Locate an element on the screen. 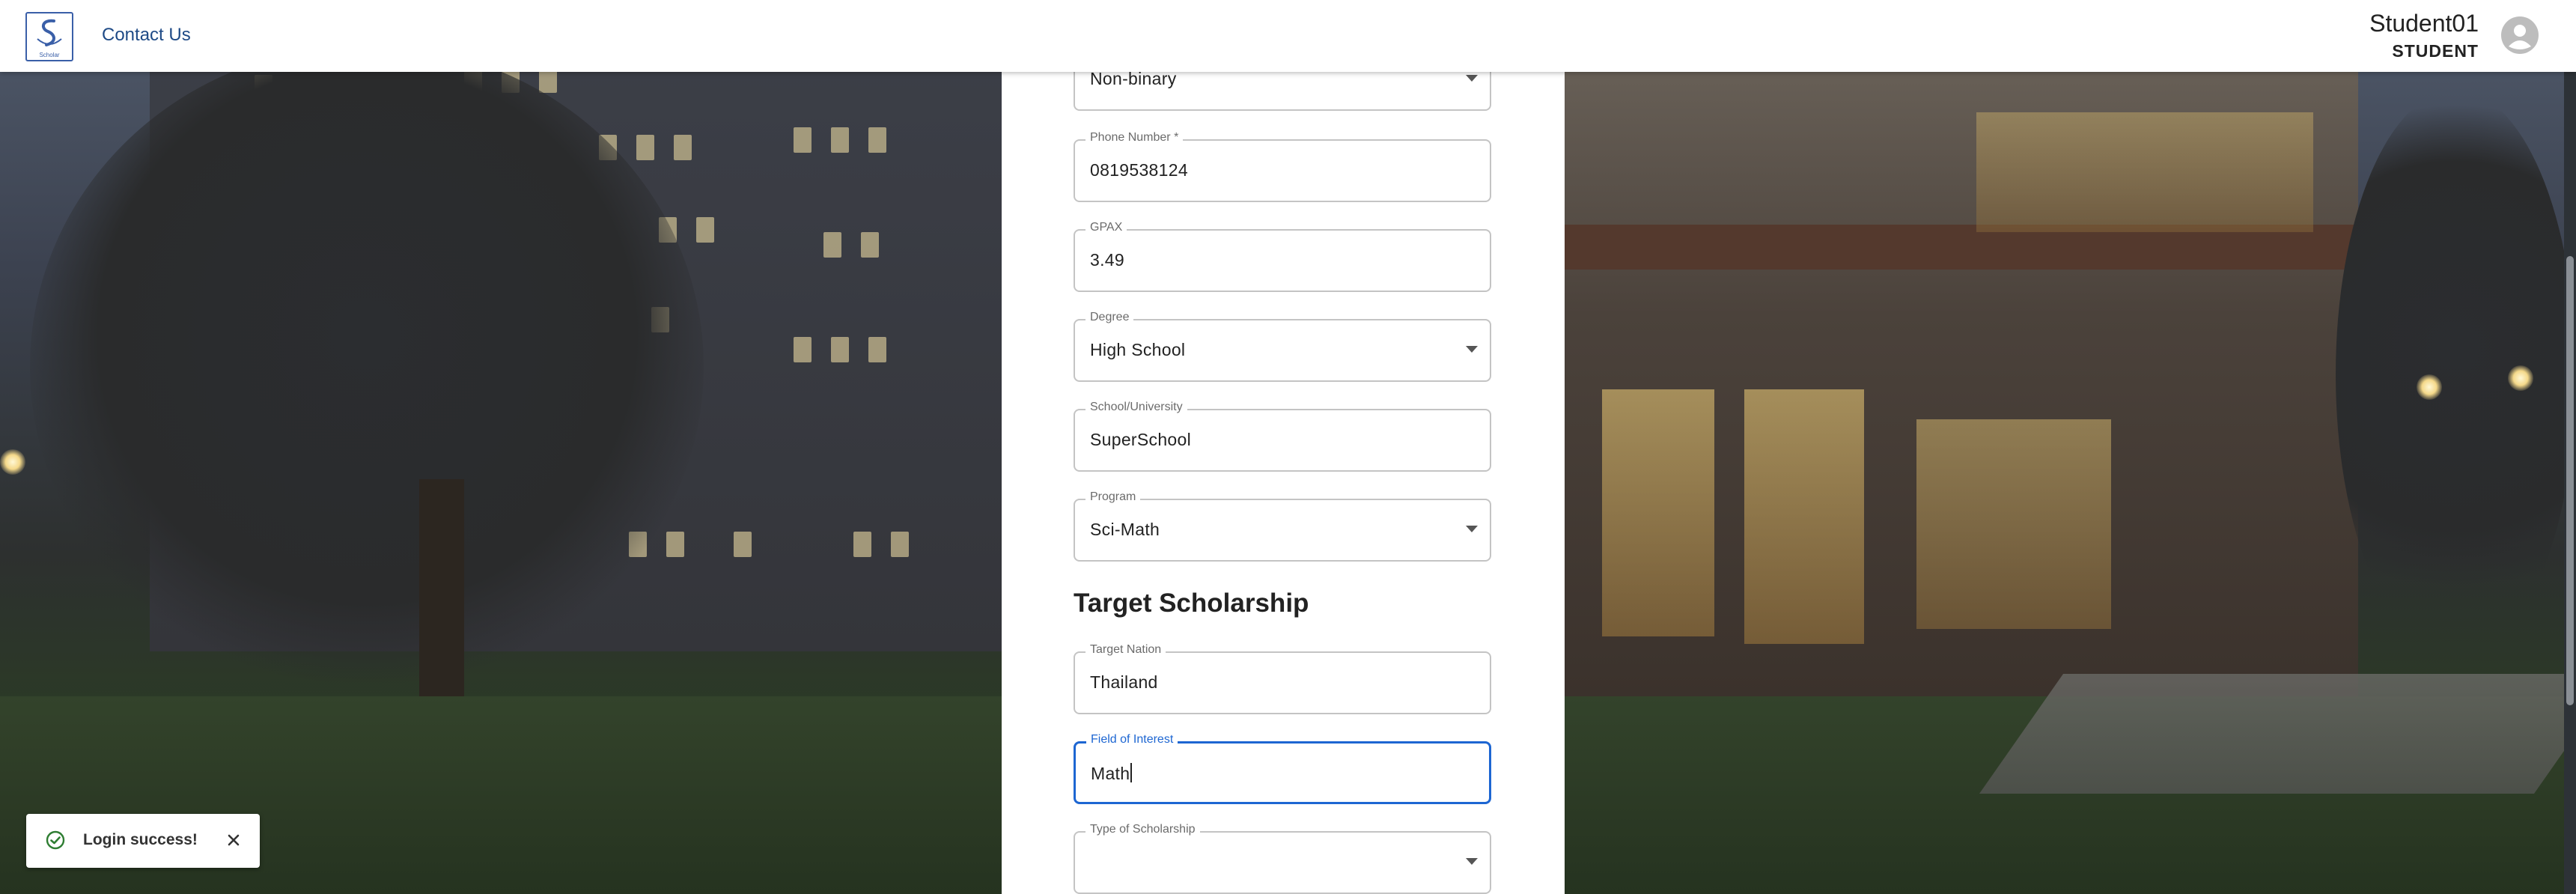 The width and height of the screenshot is (2576, 894). scholar-logo: Scholar is located at coordinates (49, 36).